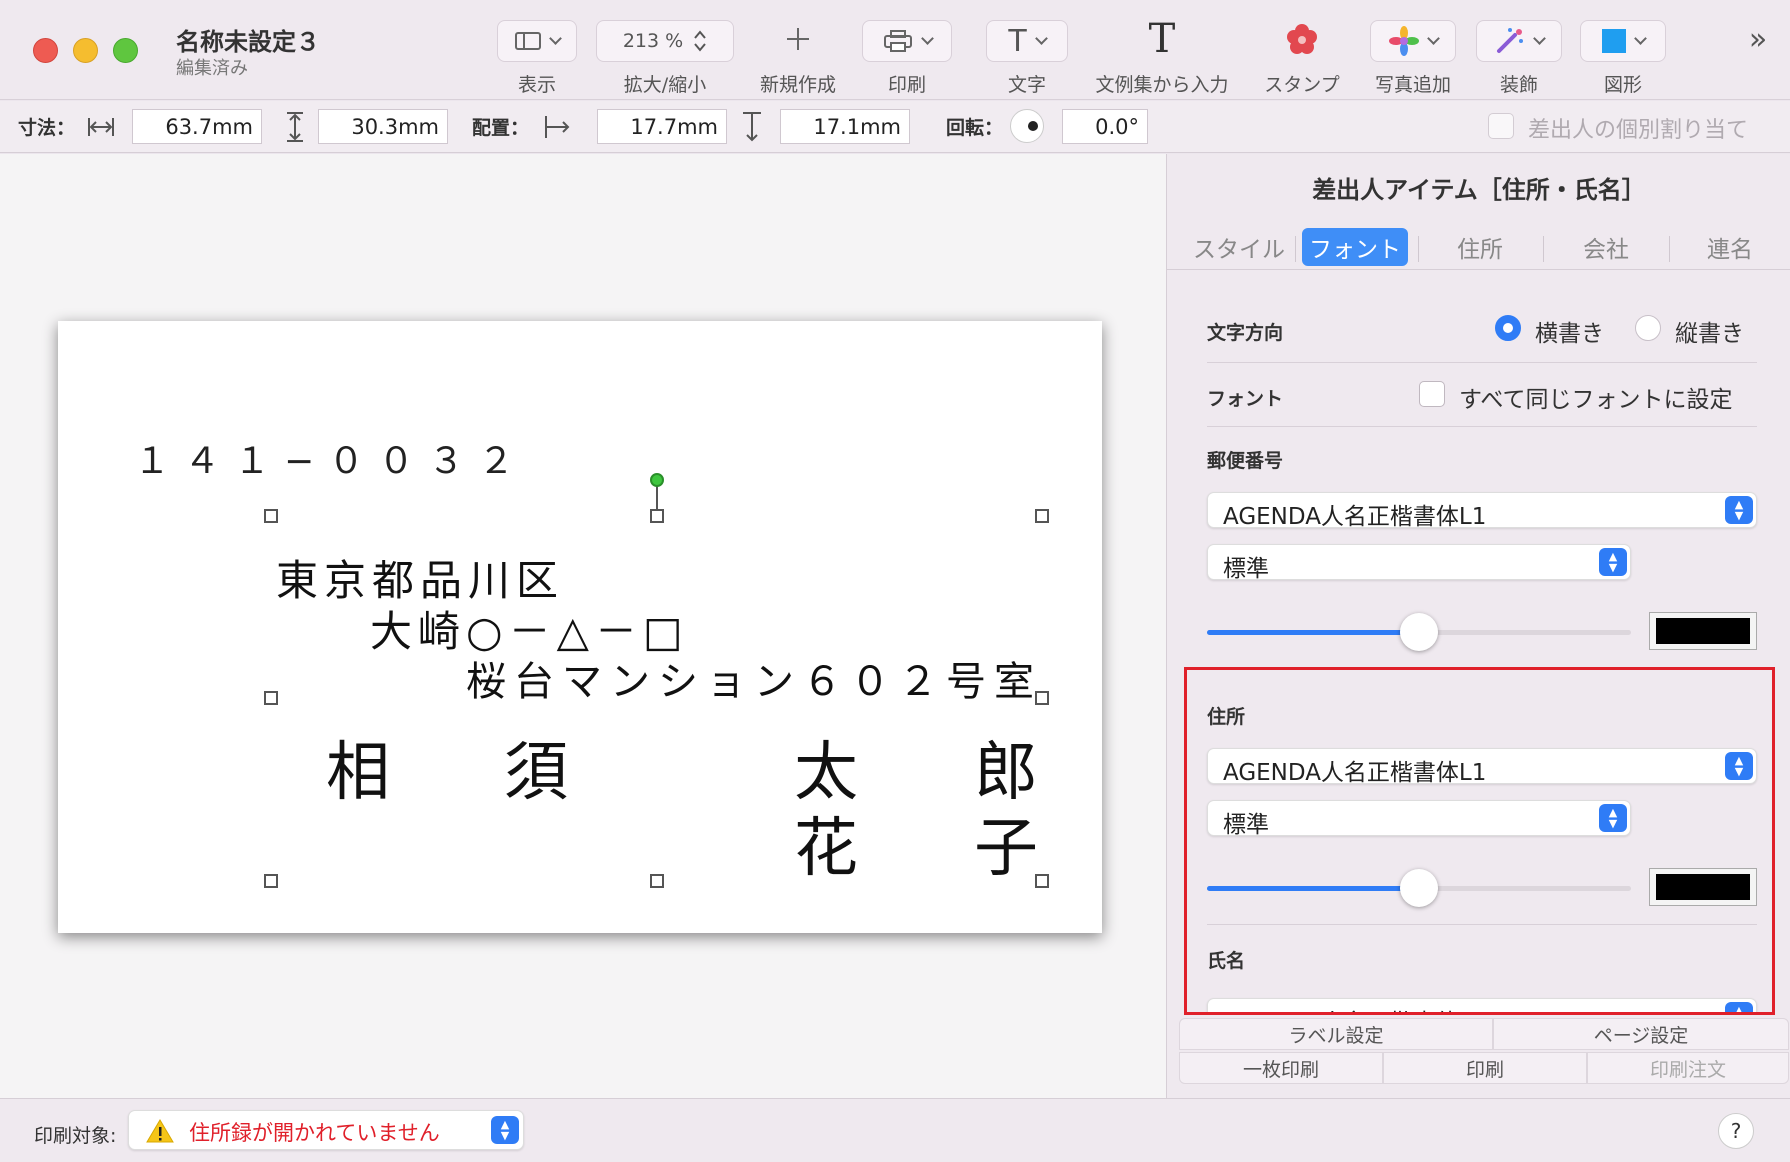 The width and height of the screenshot is (1790, 1162). Describe the element at coordinates (85, 50) in the screenshot. I see `minimize-window-button` at that location.